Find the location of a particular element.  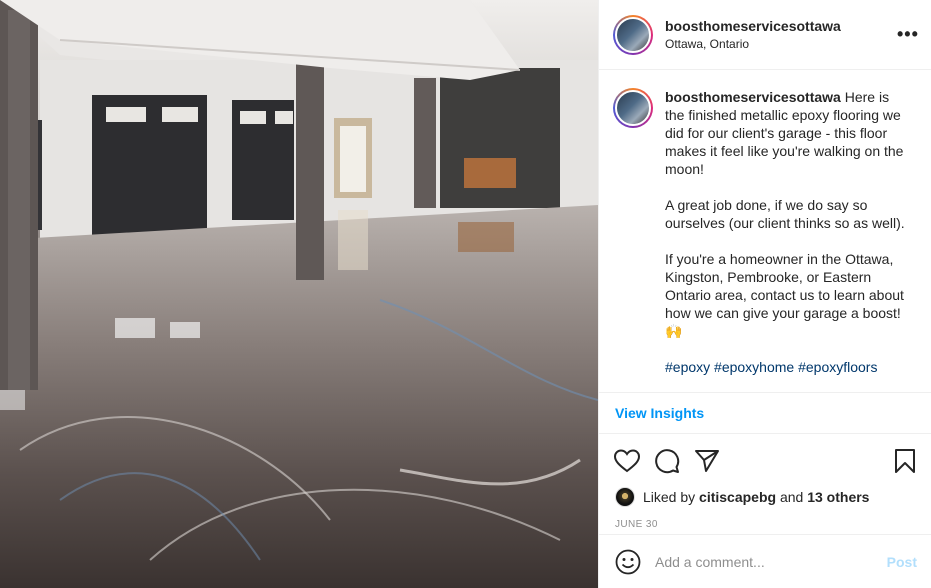

post-comment-button: Post is located at coordinates (902, 562).